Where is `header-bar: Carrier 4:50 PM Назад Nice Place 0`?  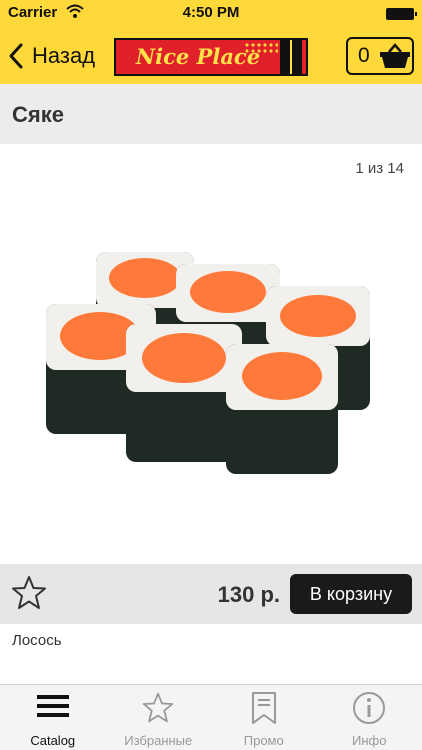
header-bar: Carrier 4:50 PM Назад Nice Place 0 is located at coordinates (211, 42).